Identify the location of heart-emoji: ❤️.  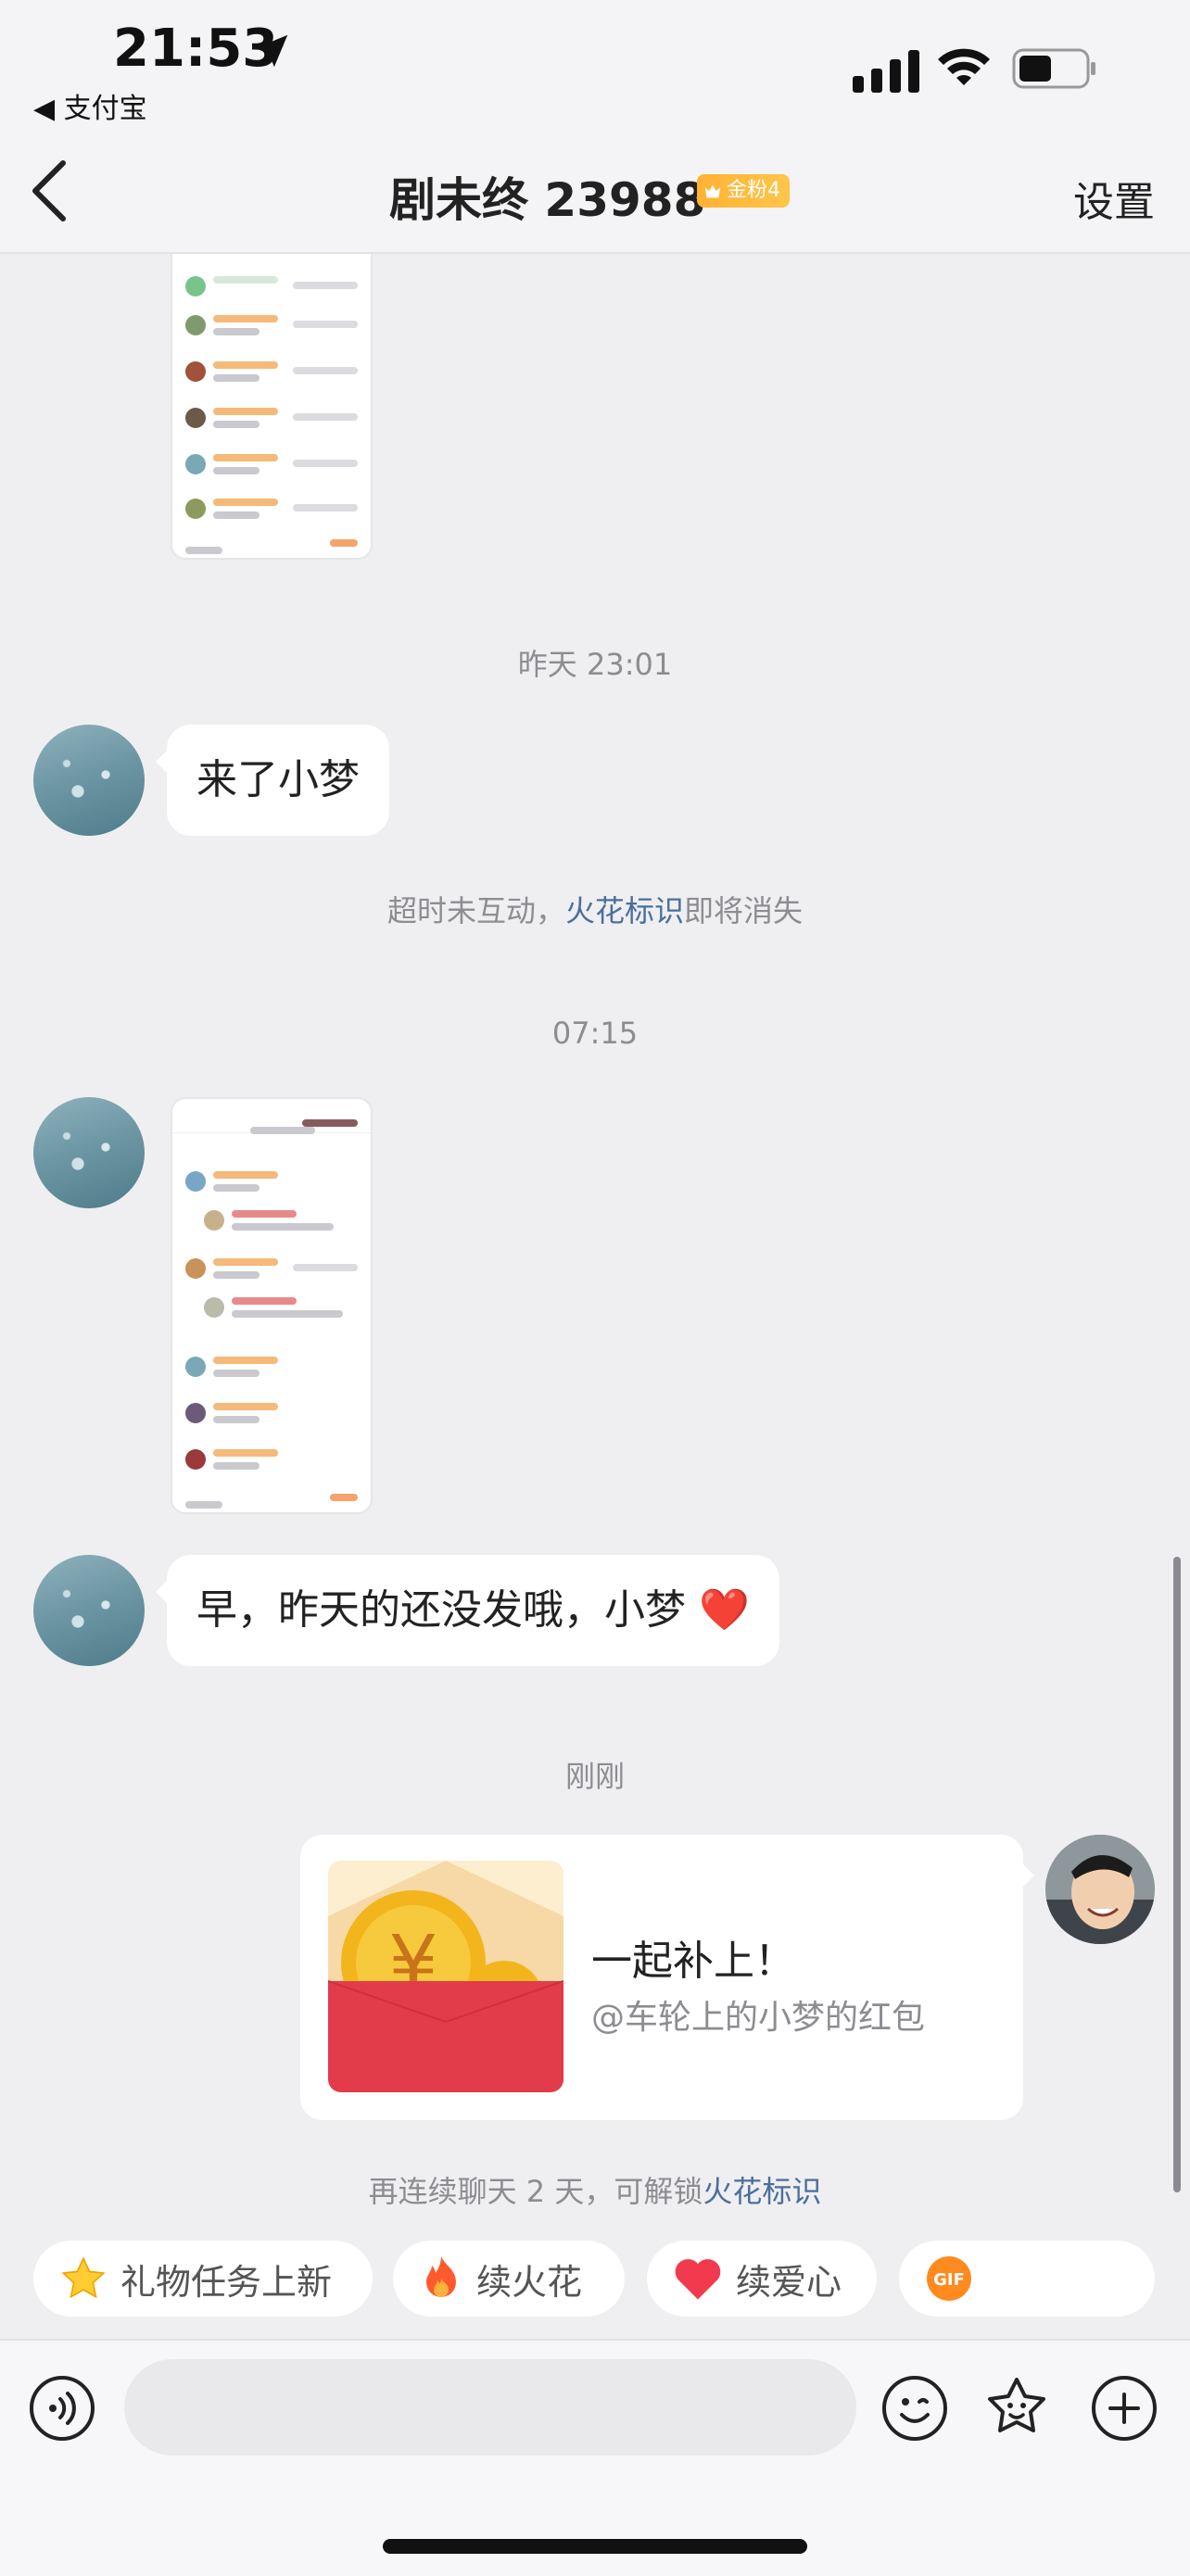
(724, 1610).